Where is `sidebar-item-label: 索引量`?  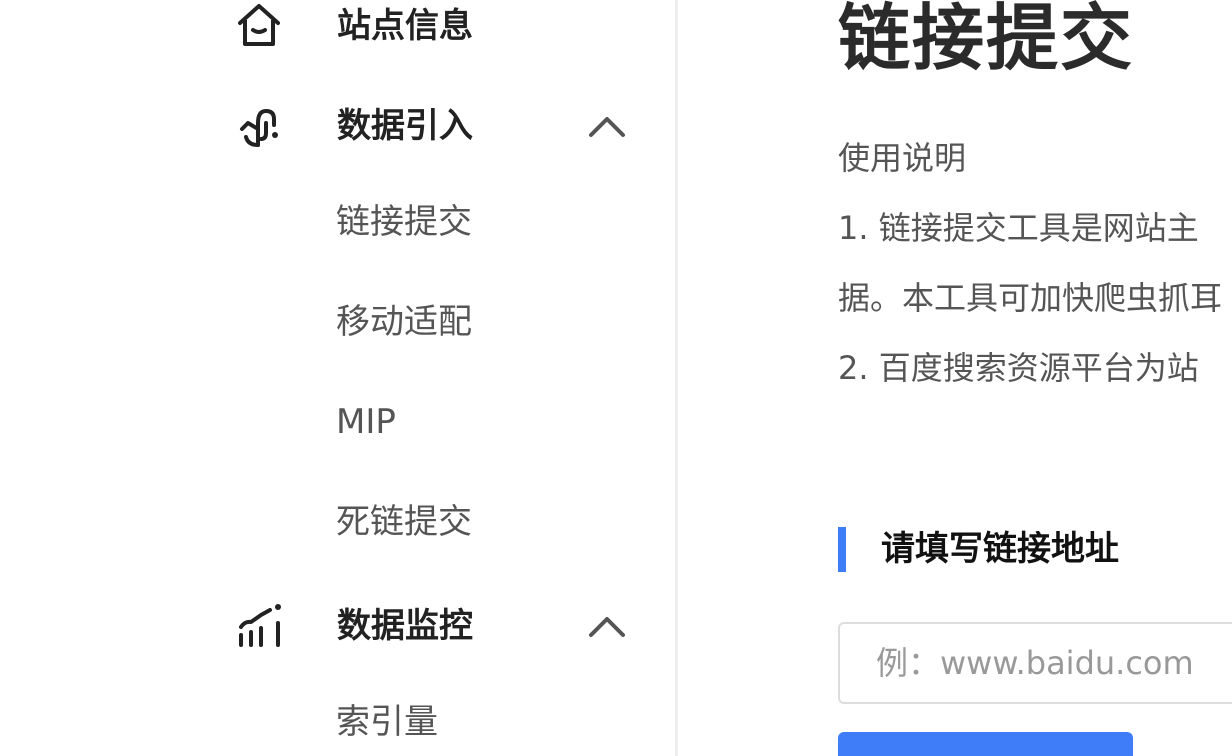 sidebar-item-label: 索引量 is located at coordinates (387, 722).